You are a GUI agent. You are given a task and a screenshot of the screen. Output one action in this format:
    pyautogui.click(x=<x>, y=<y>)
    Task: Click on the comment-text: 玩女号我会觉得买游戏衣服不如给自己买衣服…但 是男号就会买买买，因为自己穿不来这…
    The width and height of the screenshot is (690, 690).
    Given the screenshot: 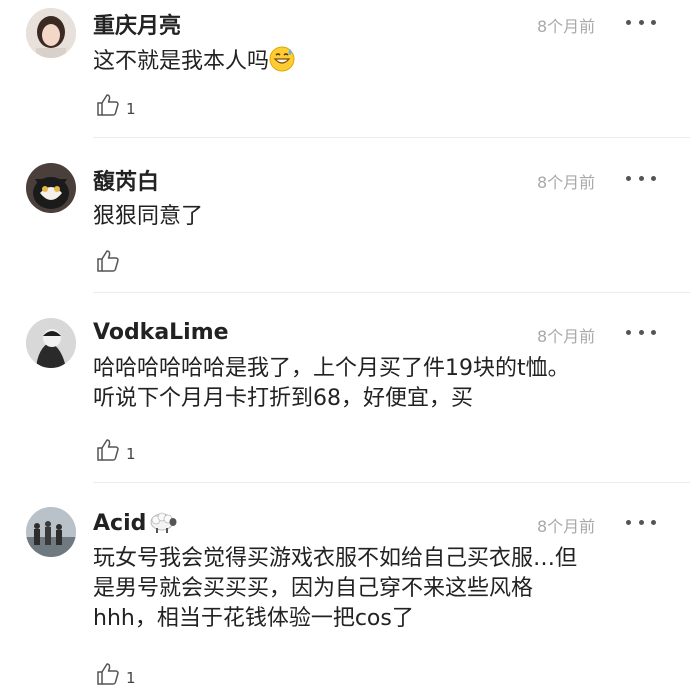 What is the action you would take?
    pyautogui.click(x=383, y=589)
    